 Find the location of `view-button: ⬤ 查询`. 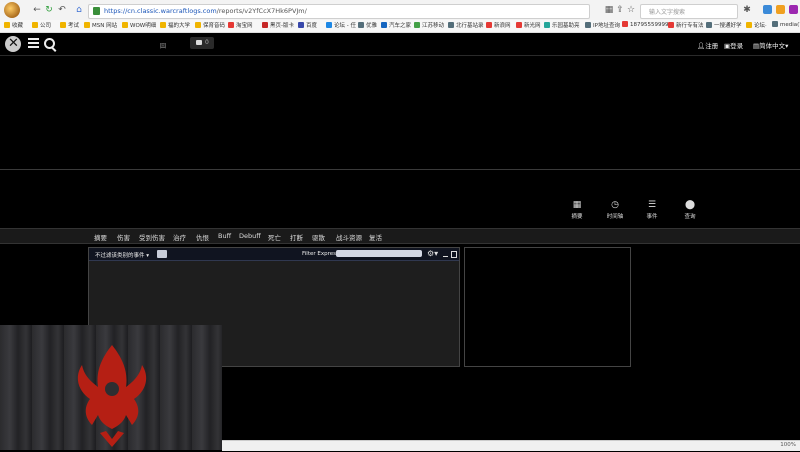

view-button: ⬤ 查询 is located at coordinates (690, 210).